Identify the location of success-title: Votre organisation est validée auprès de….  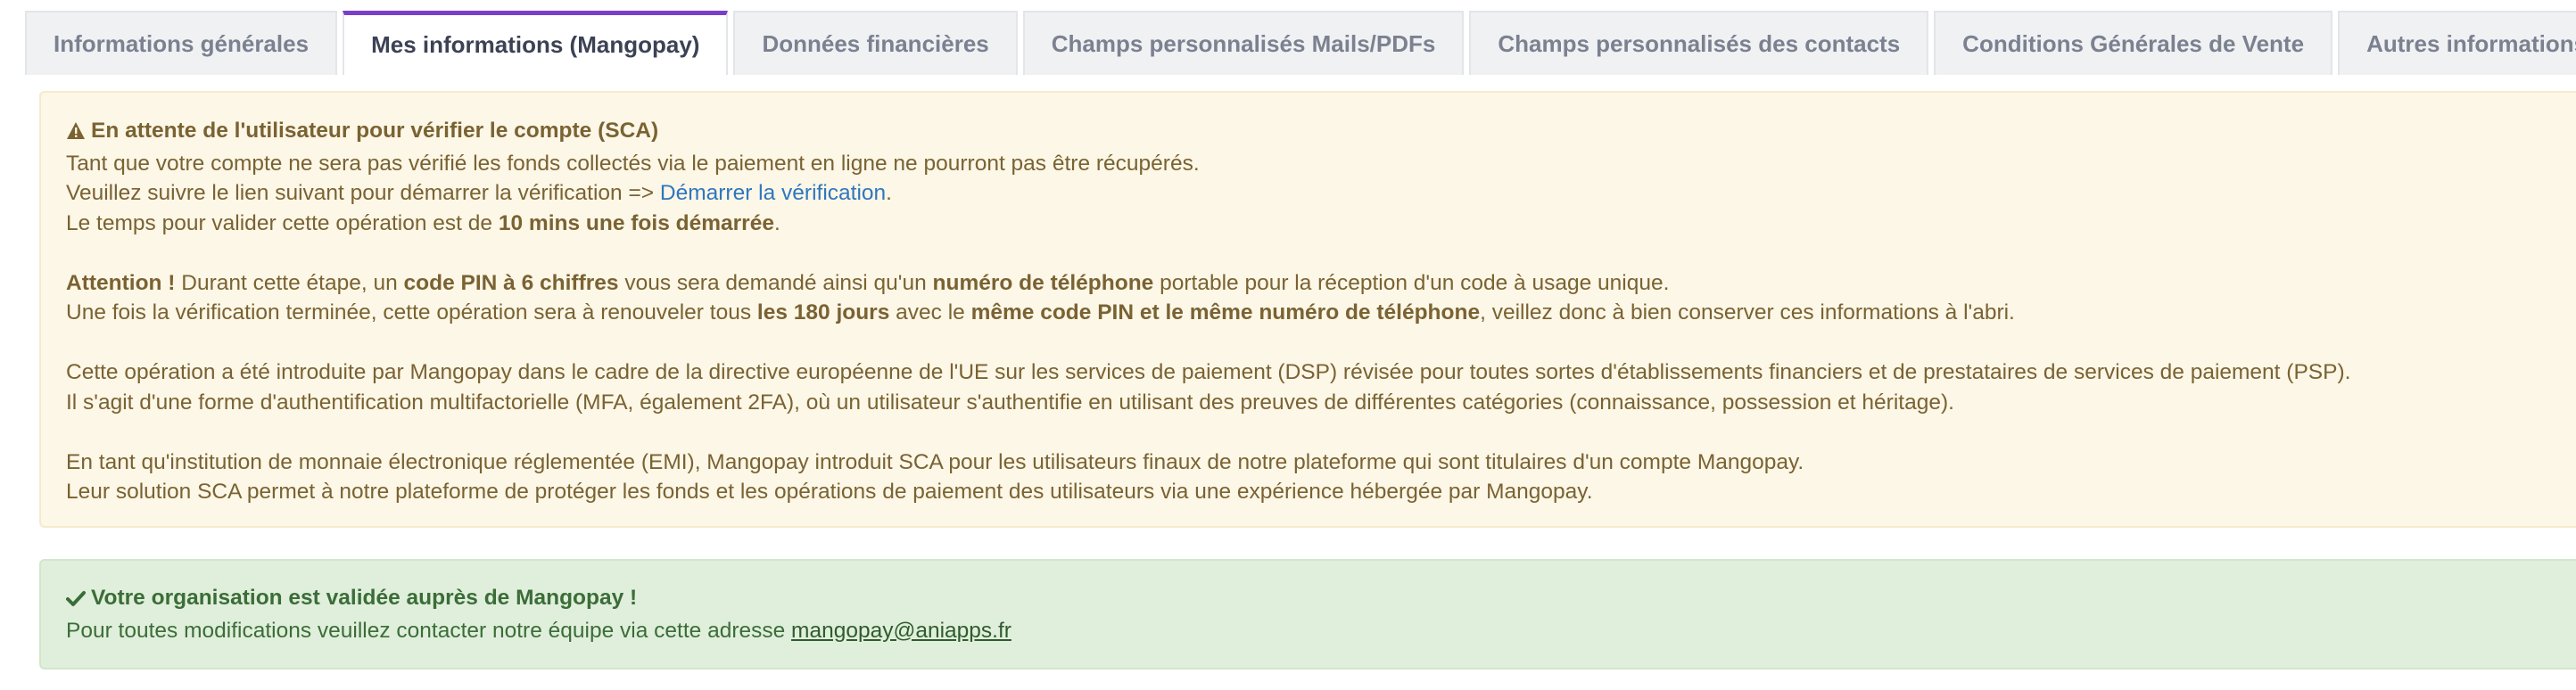
(365, 598).